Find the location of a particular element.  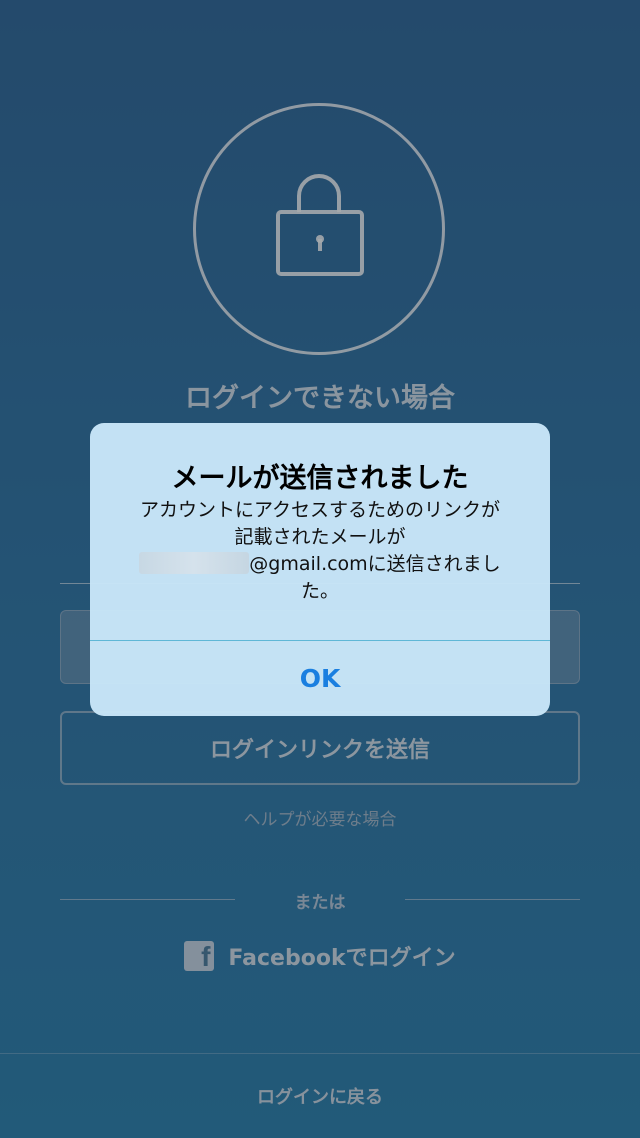

alert-email-suffix: @gmail.comに送信されまし is located at coordinates (375, 564).